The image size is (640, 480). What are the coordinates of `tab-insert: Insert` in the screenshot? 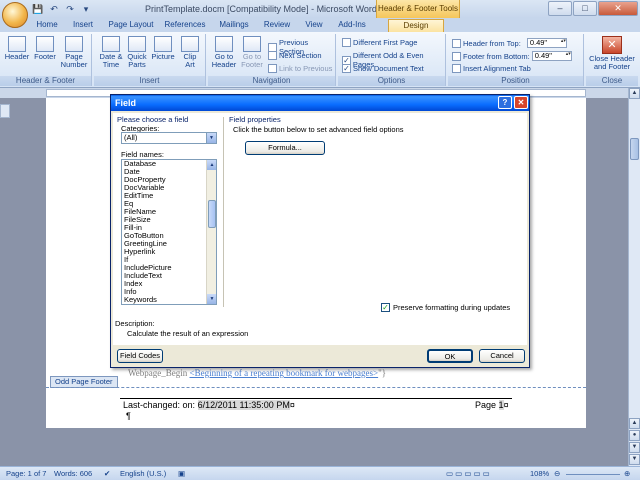 It's located at (83, 25).